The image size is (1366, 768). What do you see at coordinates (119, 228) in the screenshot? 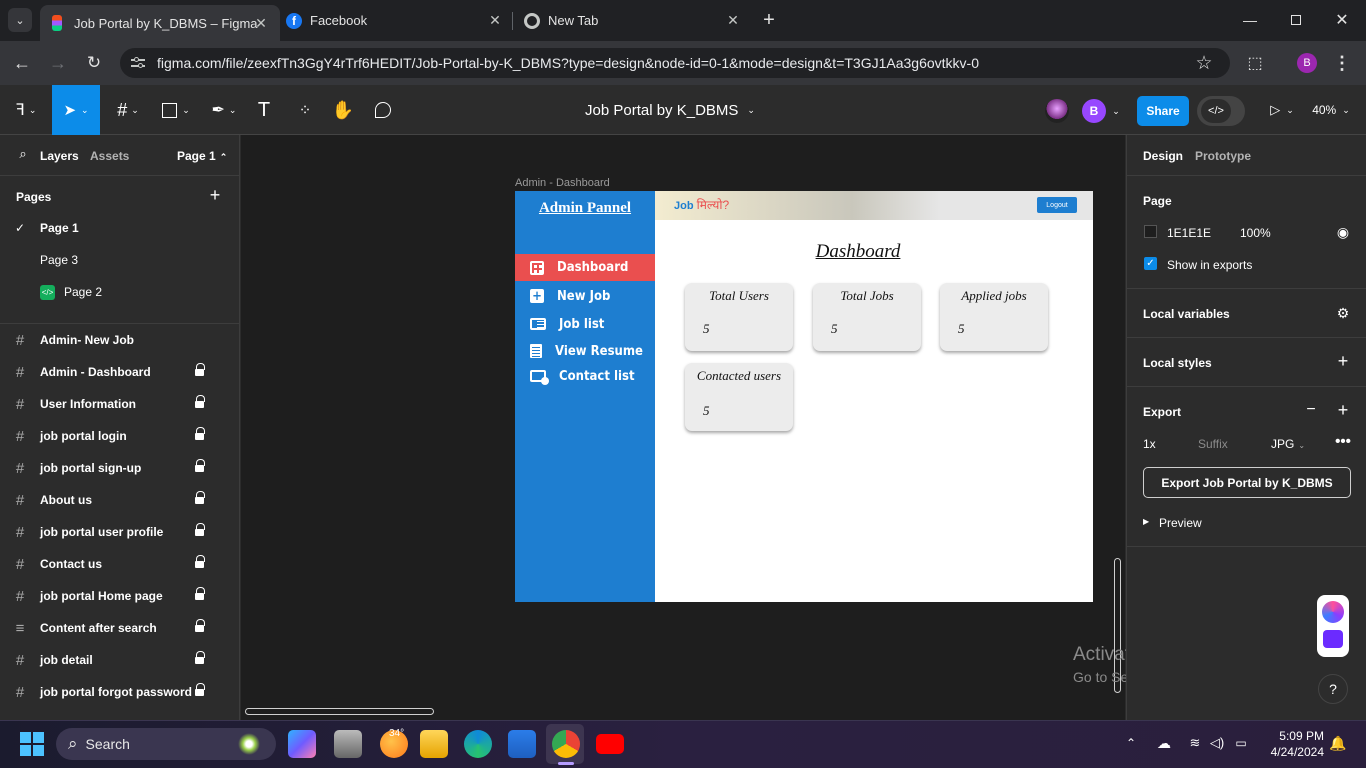
I see `page-item: ✓ Page 1` at bounding box center [119, 228].